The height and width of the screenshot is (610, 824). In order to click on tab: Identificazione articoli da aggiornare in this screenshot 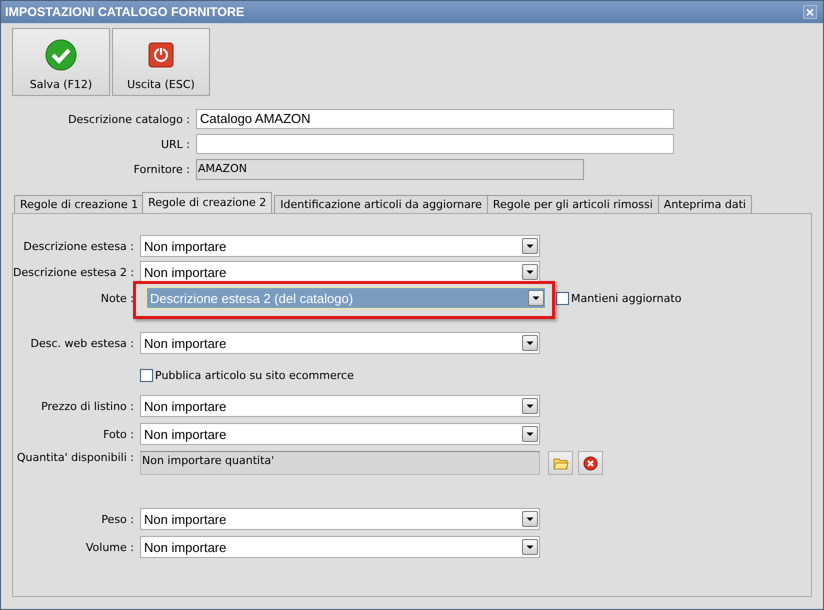, I will do `click(381, 204)`.